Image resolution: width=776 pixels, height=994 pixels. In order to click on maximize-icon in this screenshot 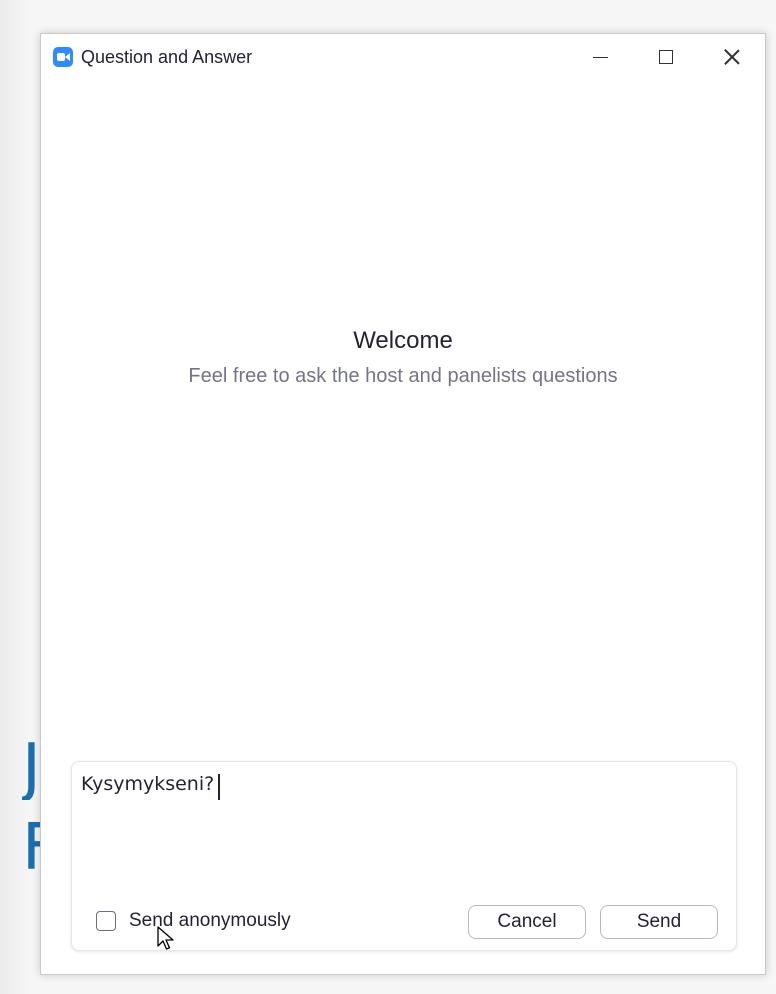, I will do `click(666, 57)`.